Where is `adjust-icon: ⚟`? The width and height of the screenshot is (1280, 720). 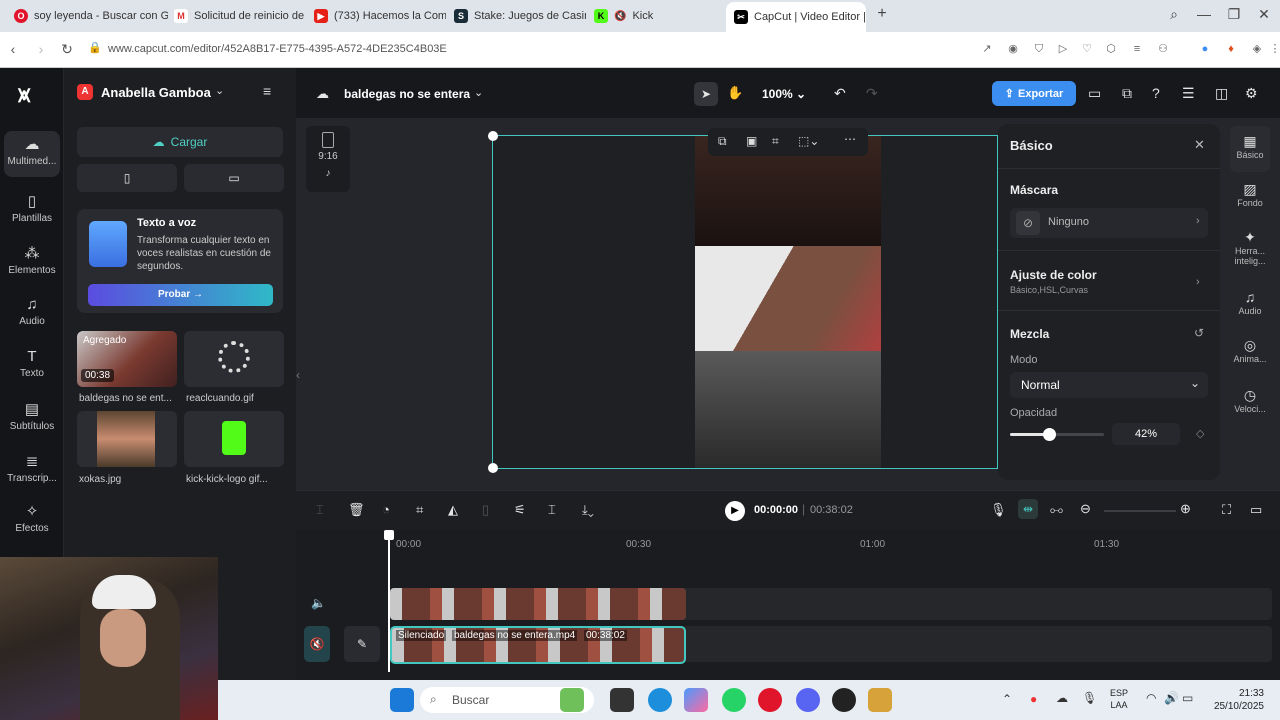 adjust-icon: ⚟ is located at coordinates (520, 510).